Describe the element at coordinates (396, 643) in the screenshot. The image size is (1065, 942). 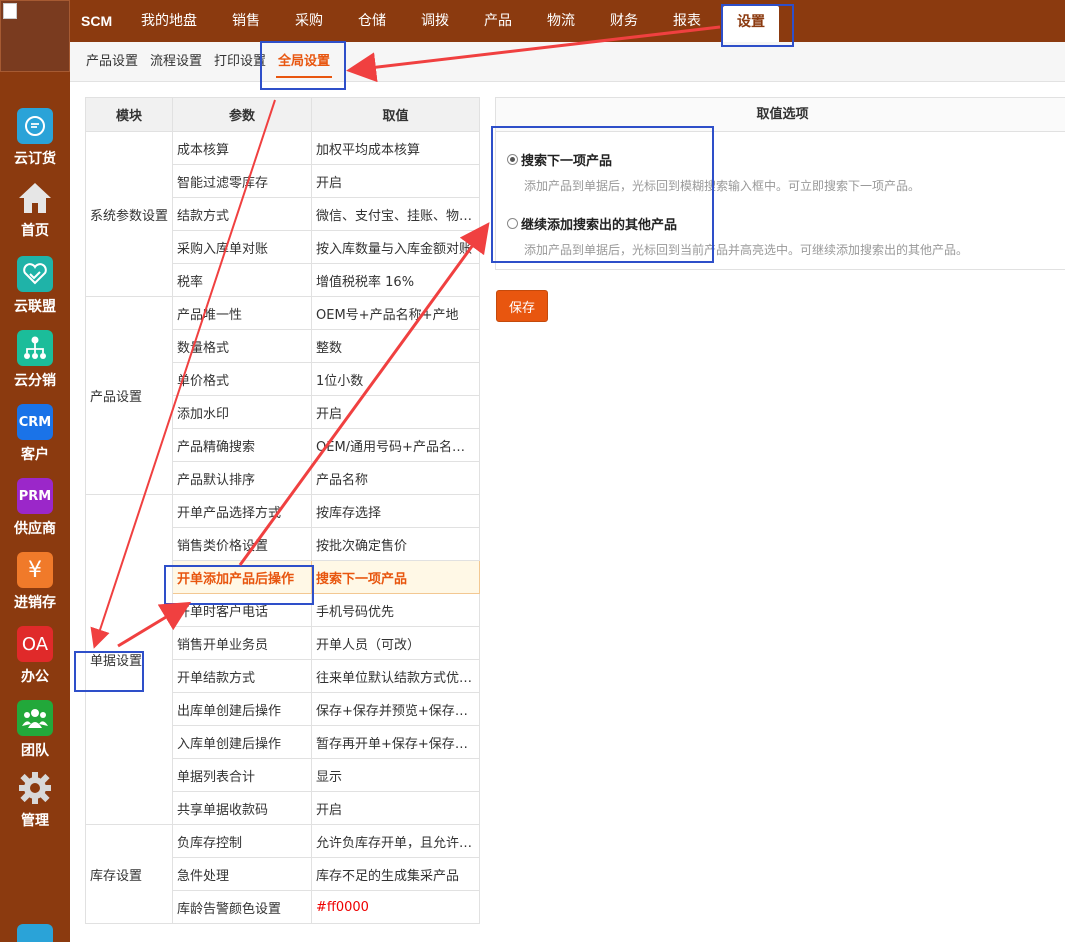
I see `value-cell: 开单人员（可改）` at that location.